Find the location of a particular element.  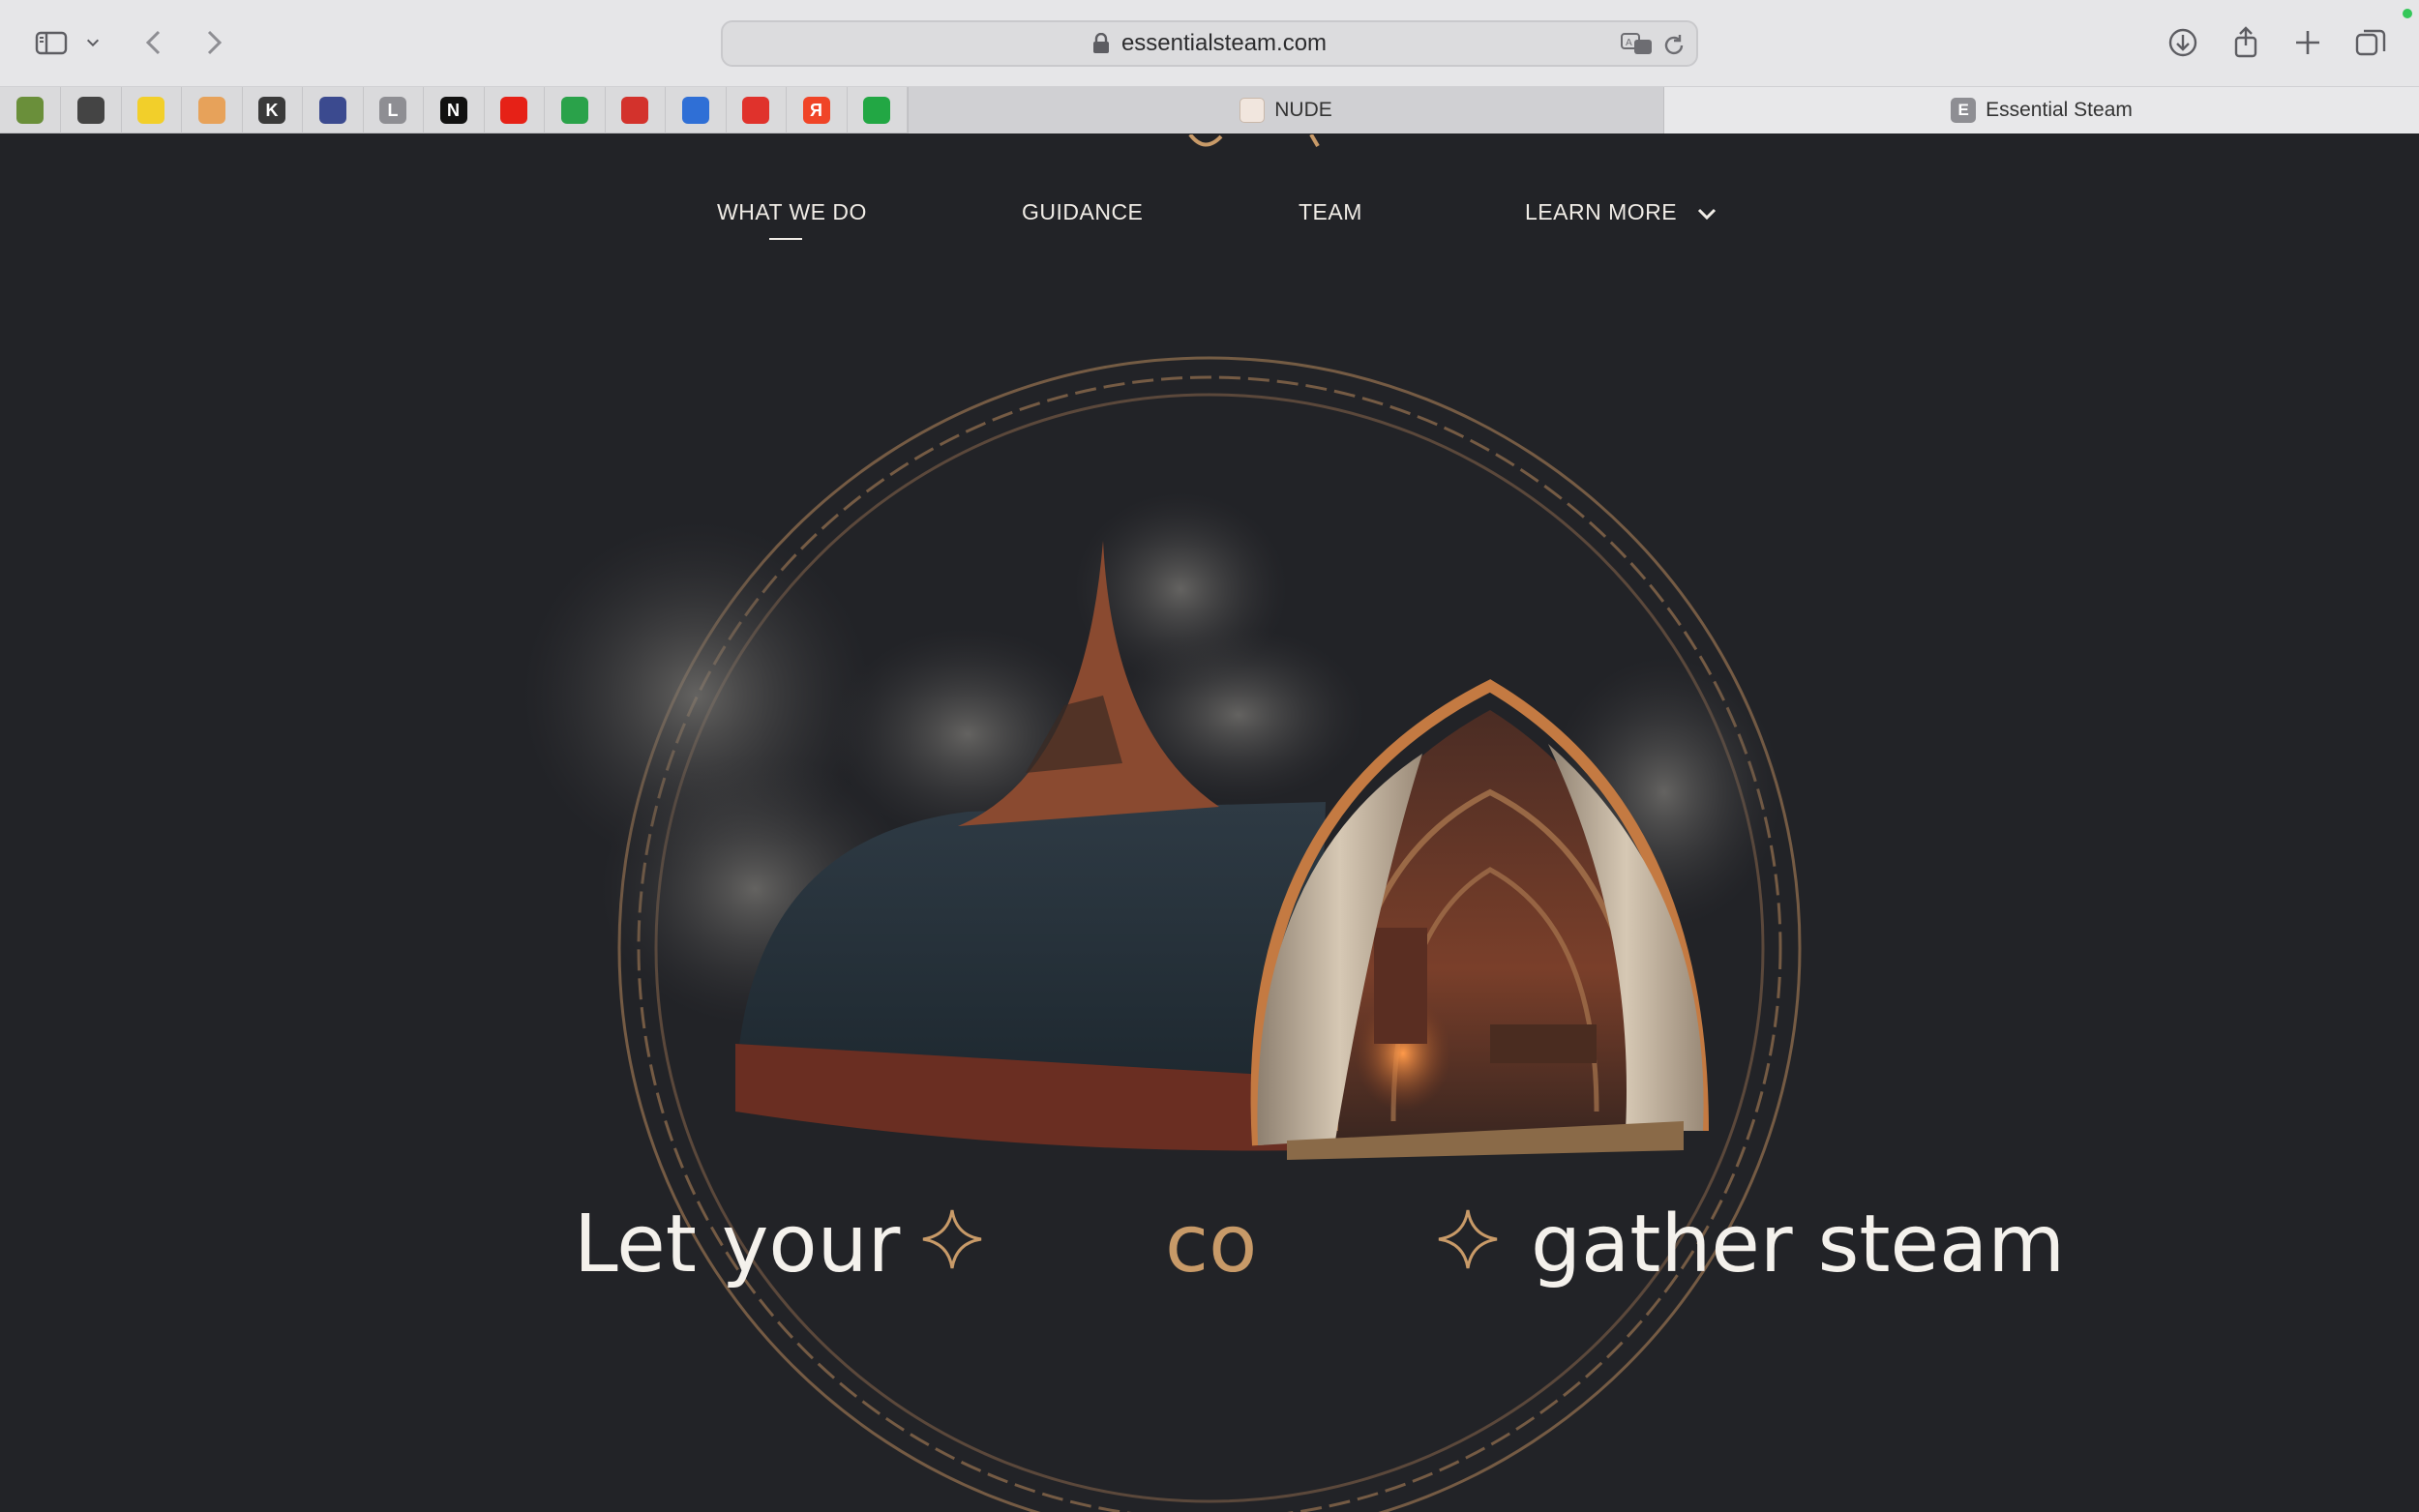

page-icon is located at coordinates (1252, 110).